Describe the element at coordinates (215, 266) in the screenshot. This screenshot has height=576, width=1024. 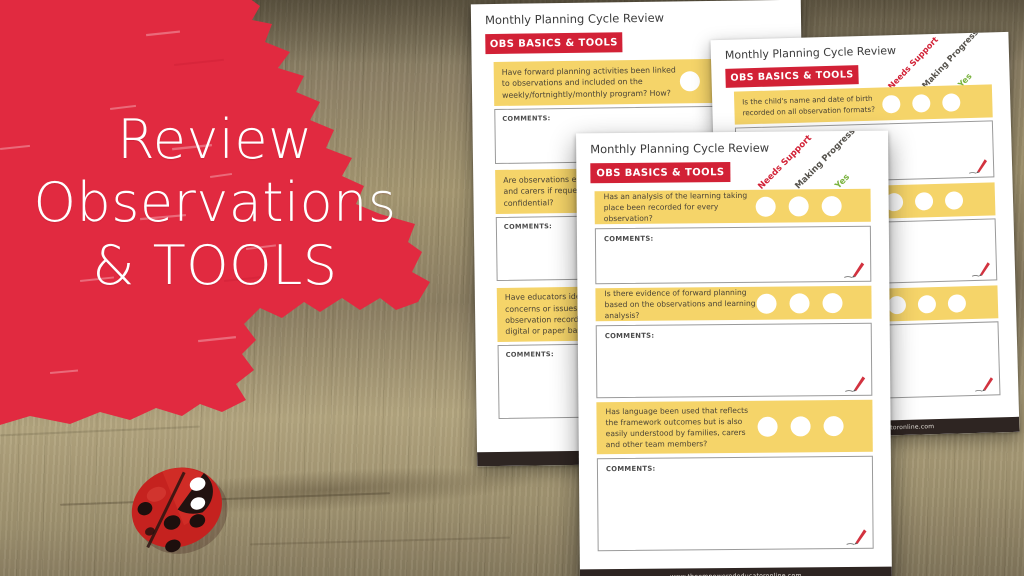
I see `headline-line-3: & TOOLS` at that location.